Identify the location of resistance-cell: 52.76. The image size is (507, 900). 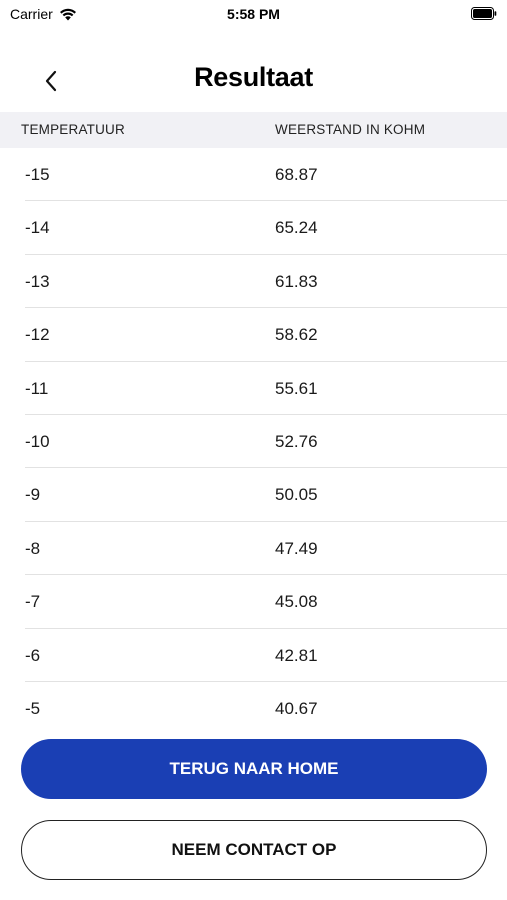
(296, 441).